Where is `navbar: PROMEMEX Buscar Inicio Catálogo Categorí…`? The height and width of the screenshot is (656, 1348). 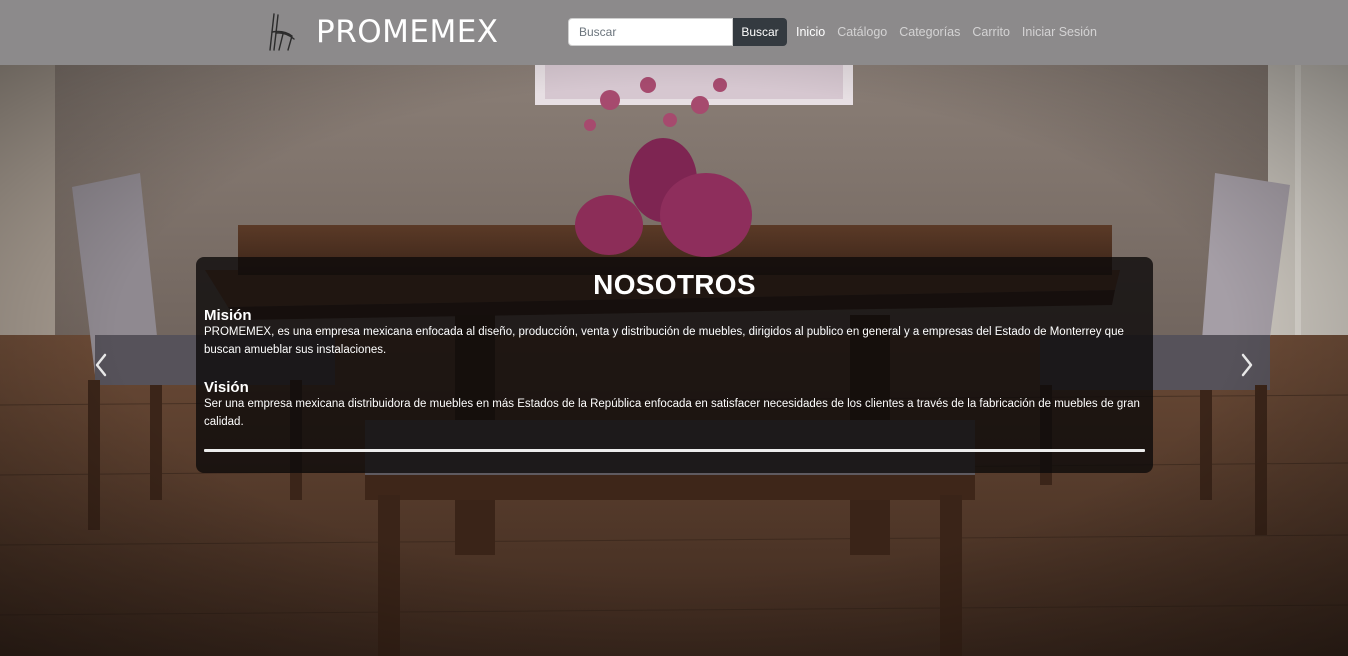 navbar: PROMEMEX Buscar Inicio Catálogo Categorí… is located at coordinates (674, 32).